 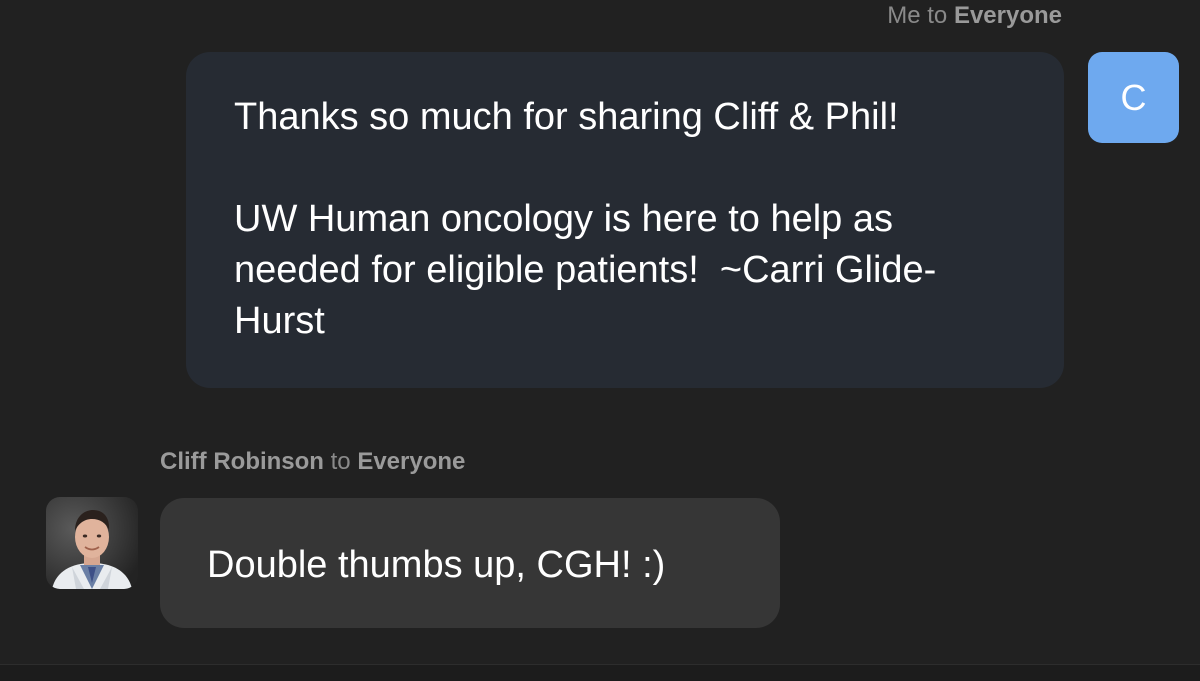 I want to click on self-avatar: C, so click(x=1133, y=97).